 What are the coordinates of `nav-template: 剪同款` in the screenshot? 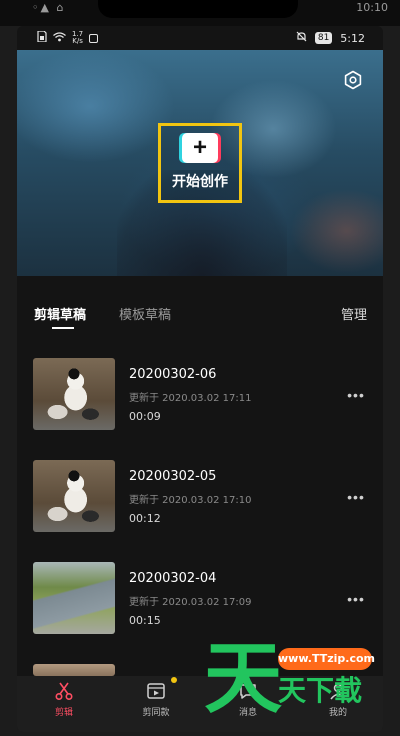 It's located at (156, 704).